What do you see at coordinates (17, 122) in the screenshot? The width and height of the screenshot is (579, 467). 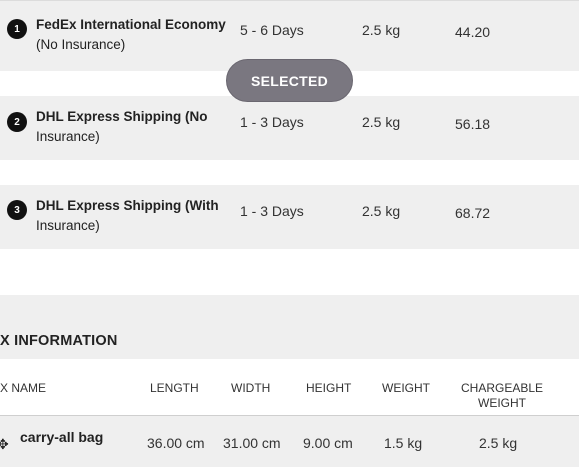 I see `option-number-badge: 2` at bounding box center [17, 122].